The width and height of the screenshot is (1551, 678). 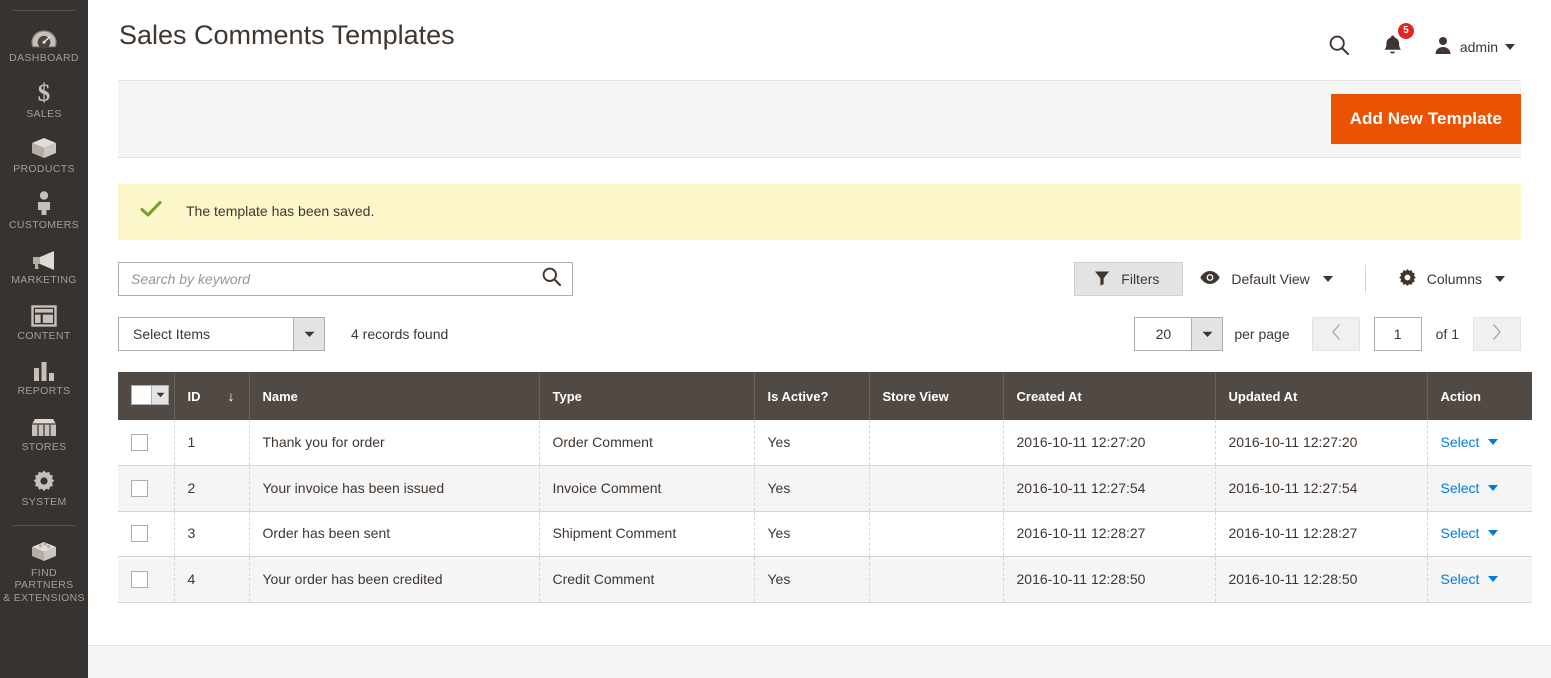 What do you see at coordinates (336, 279) in the screenshot?
I see `search-input` at bounding box center [336, 279].